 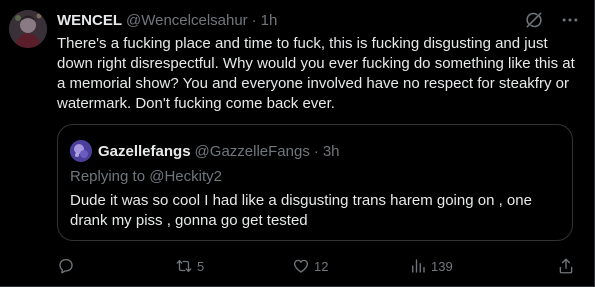 I want to click on tweet-actions: 5 12 139, so click(x=317, y=266).